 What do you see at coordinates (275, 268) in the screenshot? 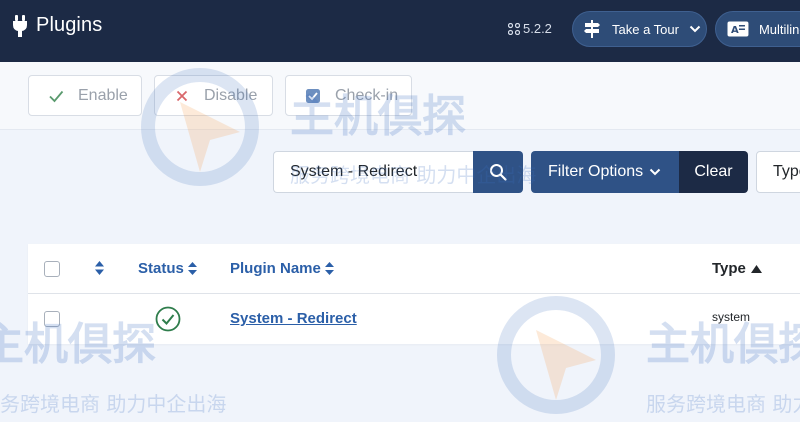
I see `plugin-name-header-label: Plugin Name` at bounding box center [275, 268].